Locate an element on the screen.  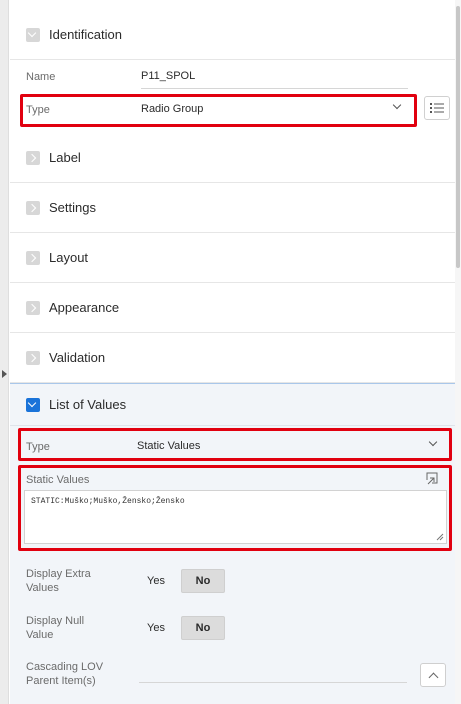
left-rail is located at coordinates (4, 352).